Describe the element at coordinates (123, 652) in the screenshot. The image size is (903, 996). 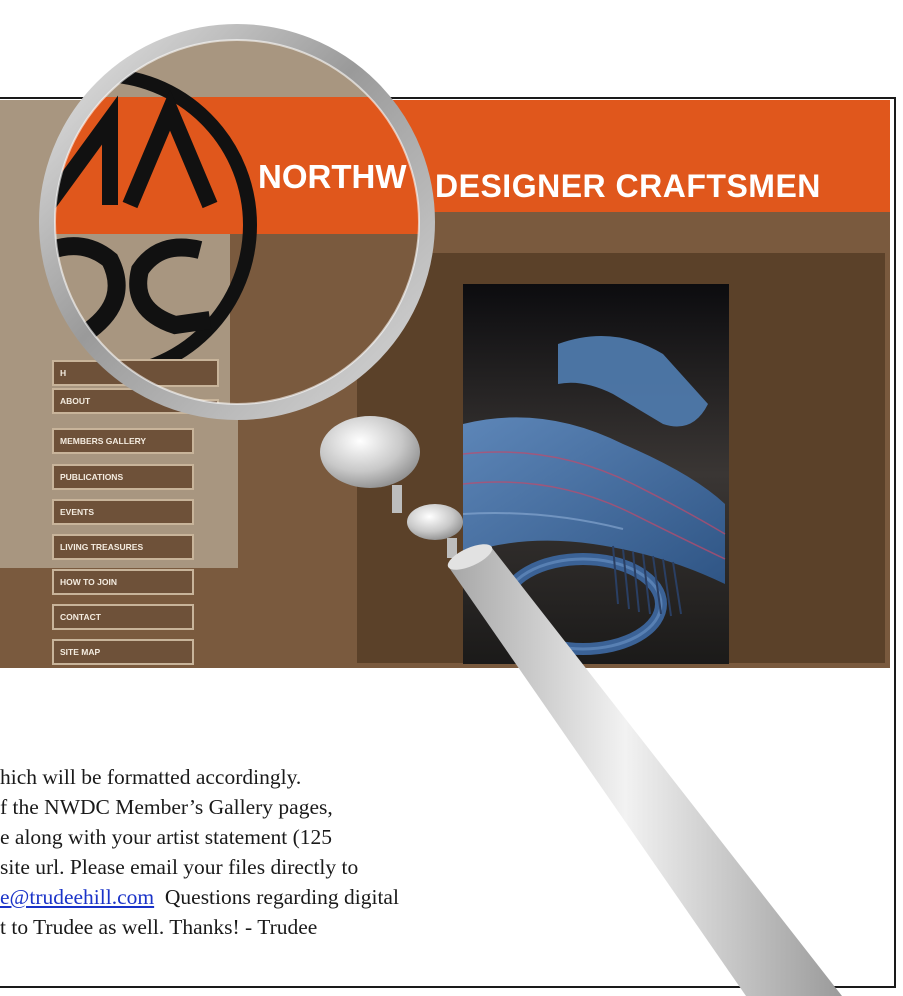
I see `nav-item-site-map: SITE MAP` at that location.